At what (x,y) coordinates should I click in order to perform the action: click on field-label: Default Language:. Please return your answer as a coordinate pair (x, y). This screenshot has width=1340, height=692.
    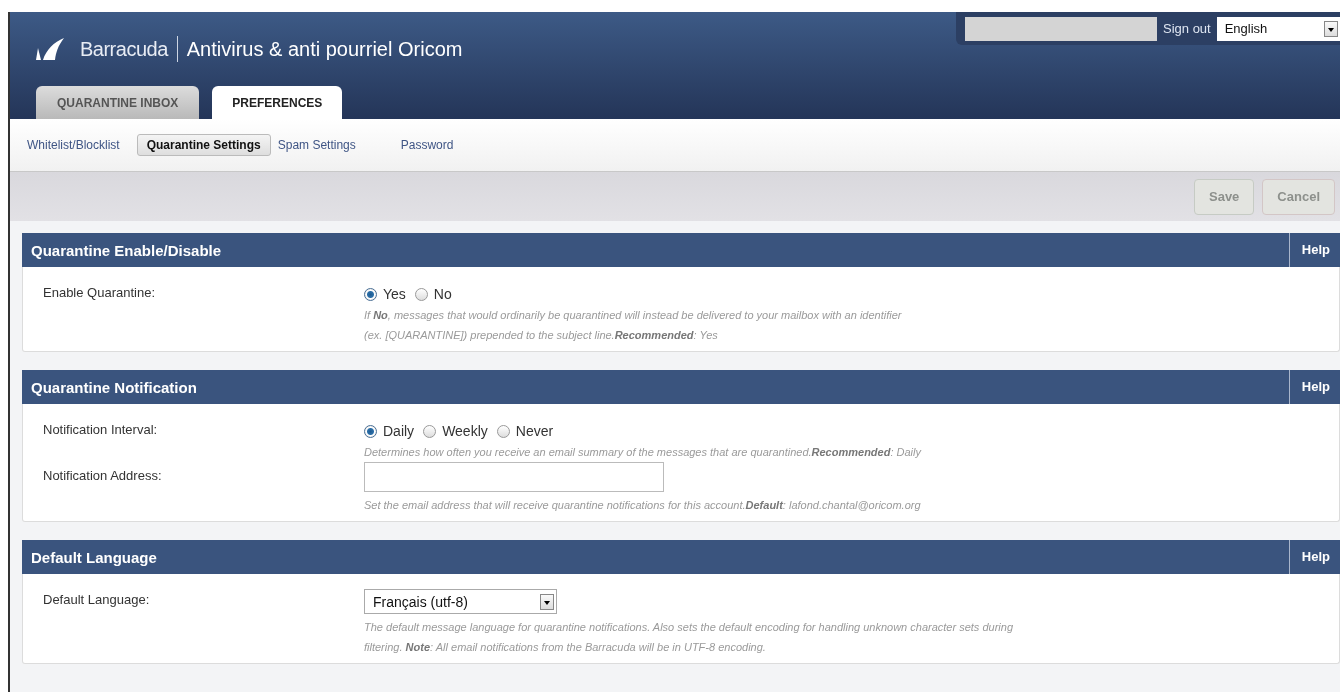
    Looking at the image, I should click on (97, 600).